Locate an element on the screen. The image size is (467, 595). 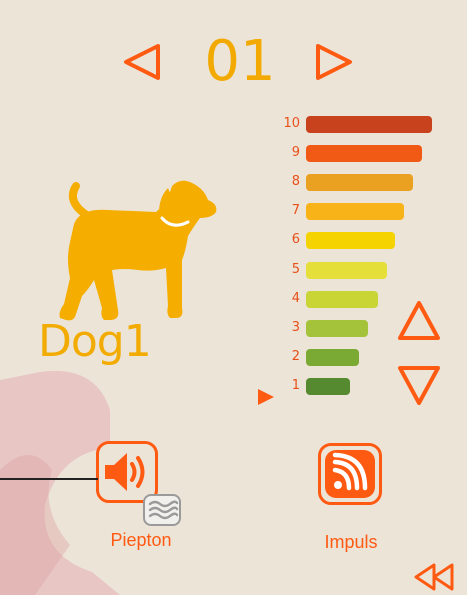
level-row: 6 is located at coordinates (350, 240).